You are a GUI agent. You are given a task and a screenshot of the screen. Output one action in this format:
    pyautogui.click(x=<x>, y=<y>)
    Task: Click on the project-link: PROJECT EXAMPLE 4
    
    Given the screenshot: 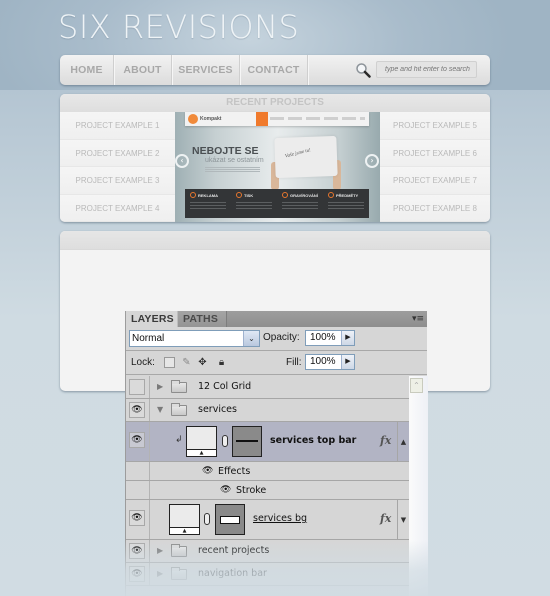 What is the action you would take?
    pyautogui.click(x=117, y=208)
    